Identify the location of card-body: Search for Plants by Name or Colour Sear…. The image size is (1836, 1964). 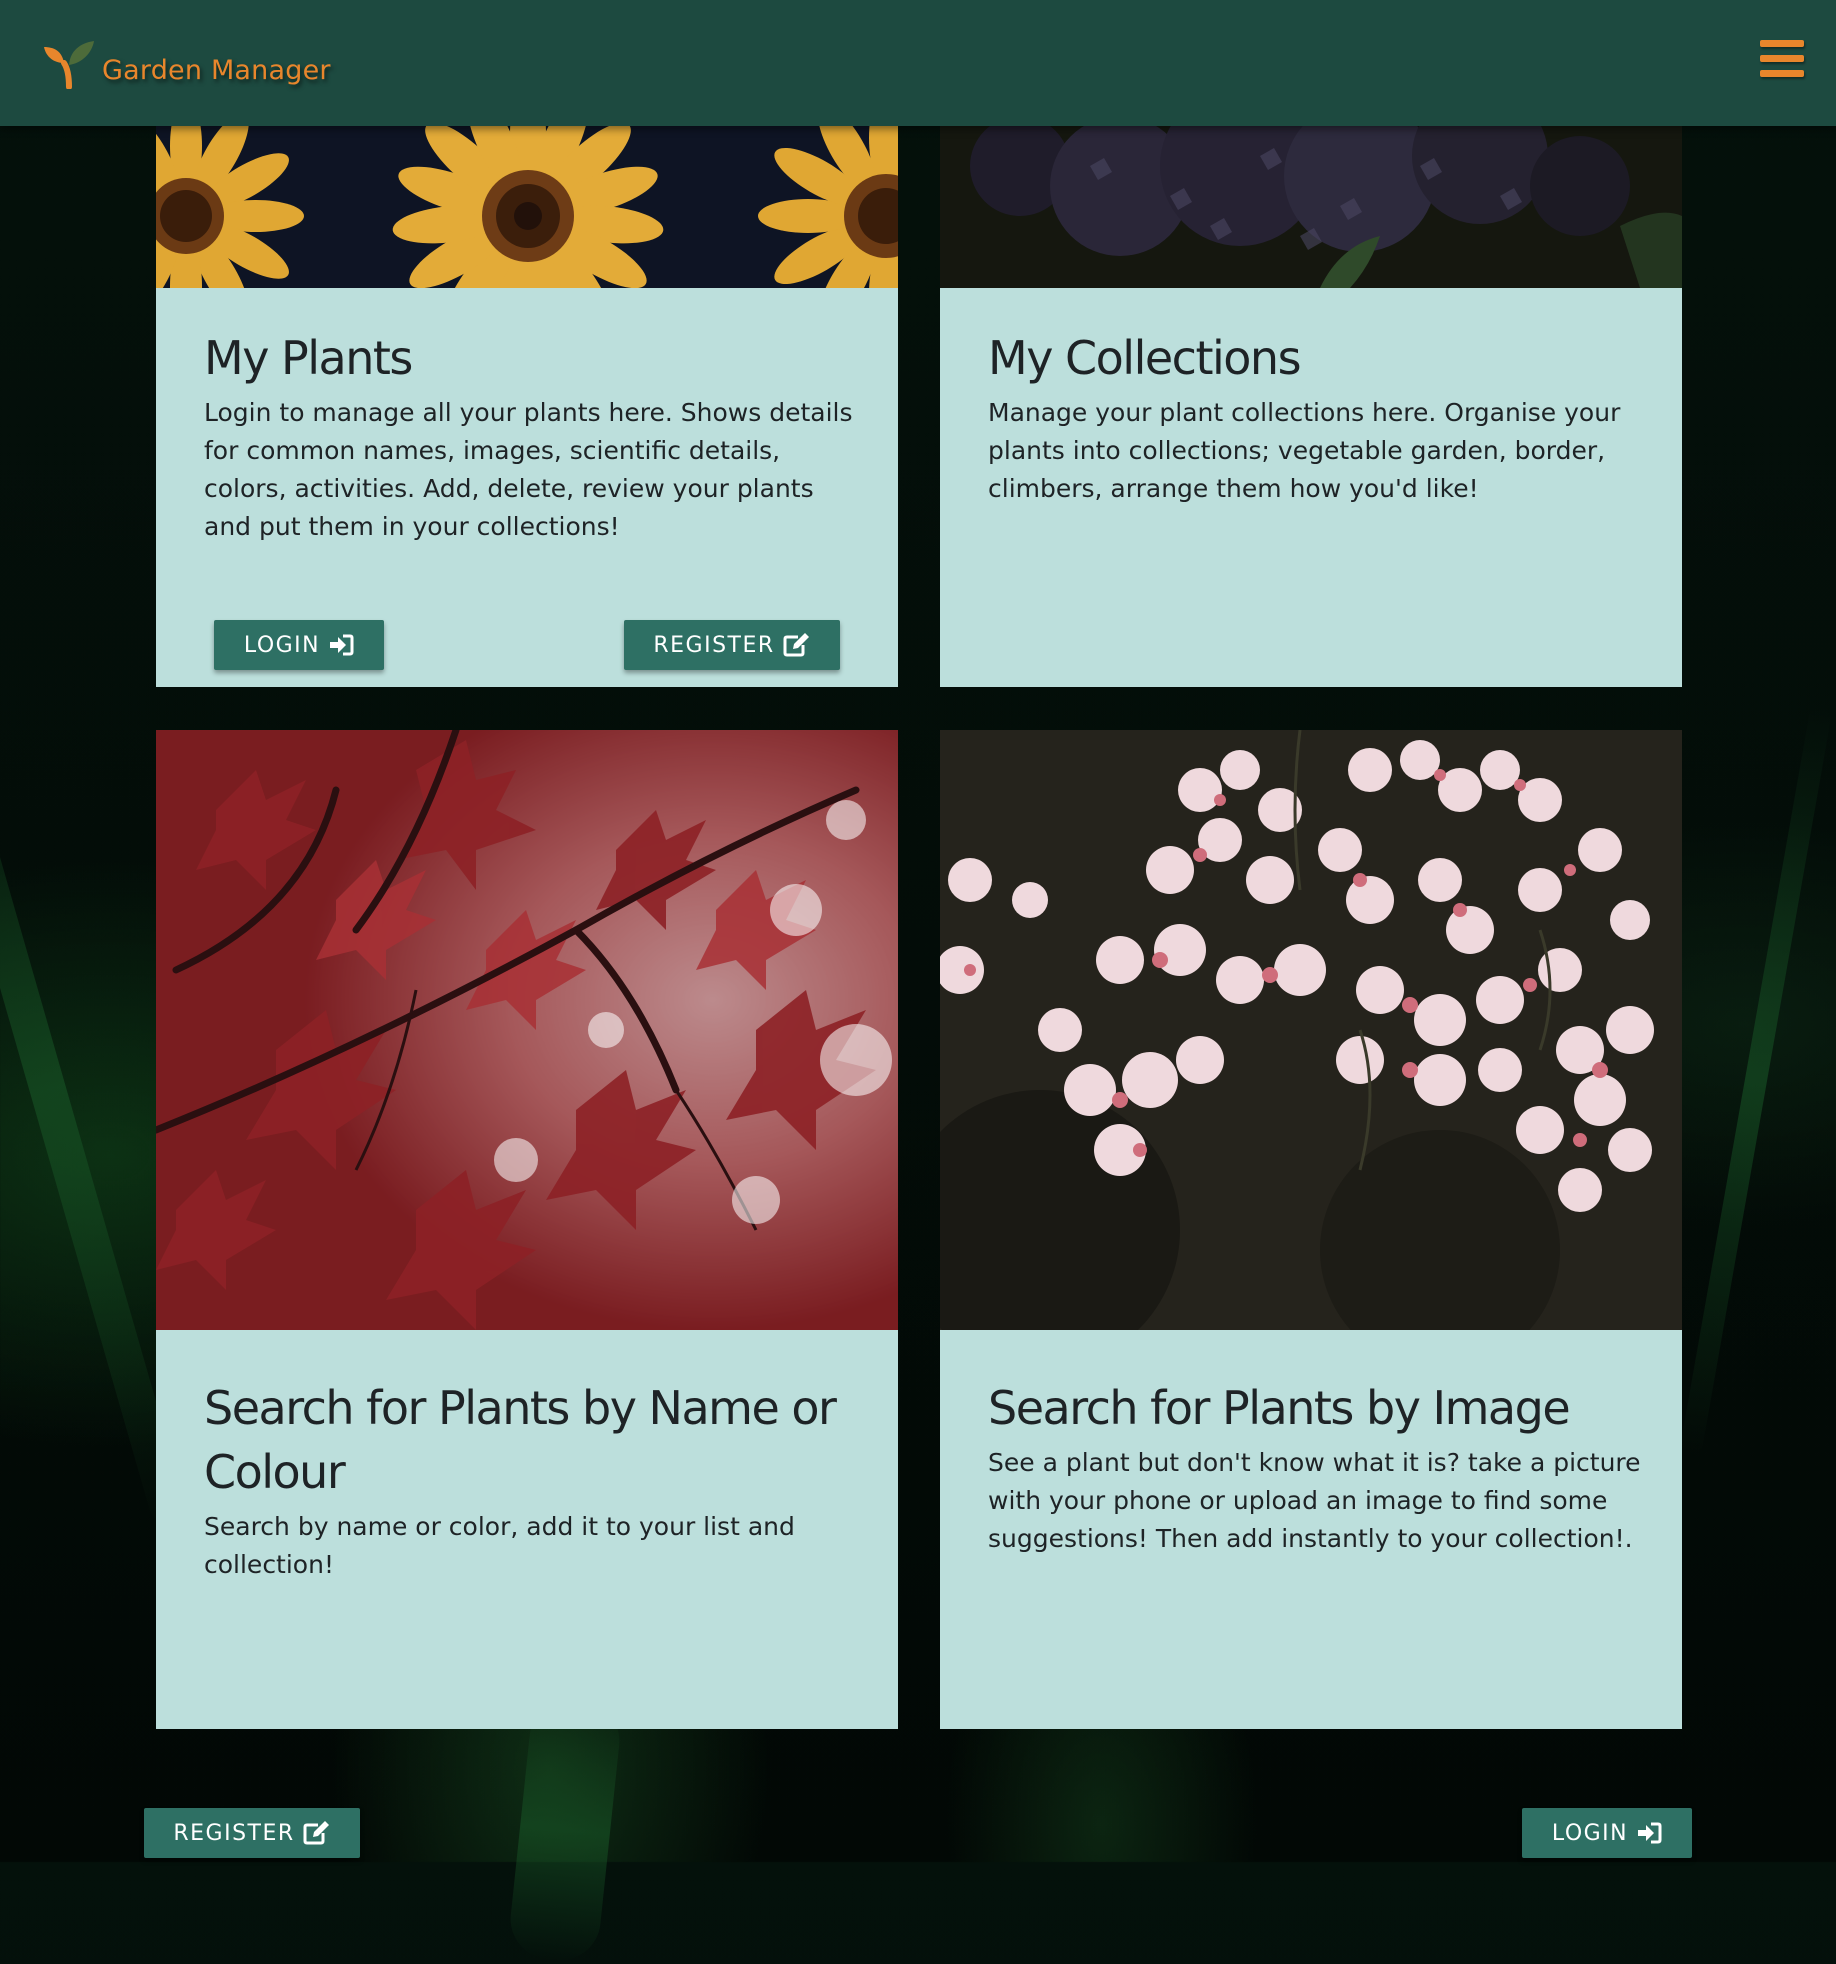
(527, 1529).